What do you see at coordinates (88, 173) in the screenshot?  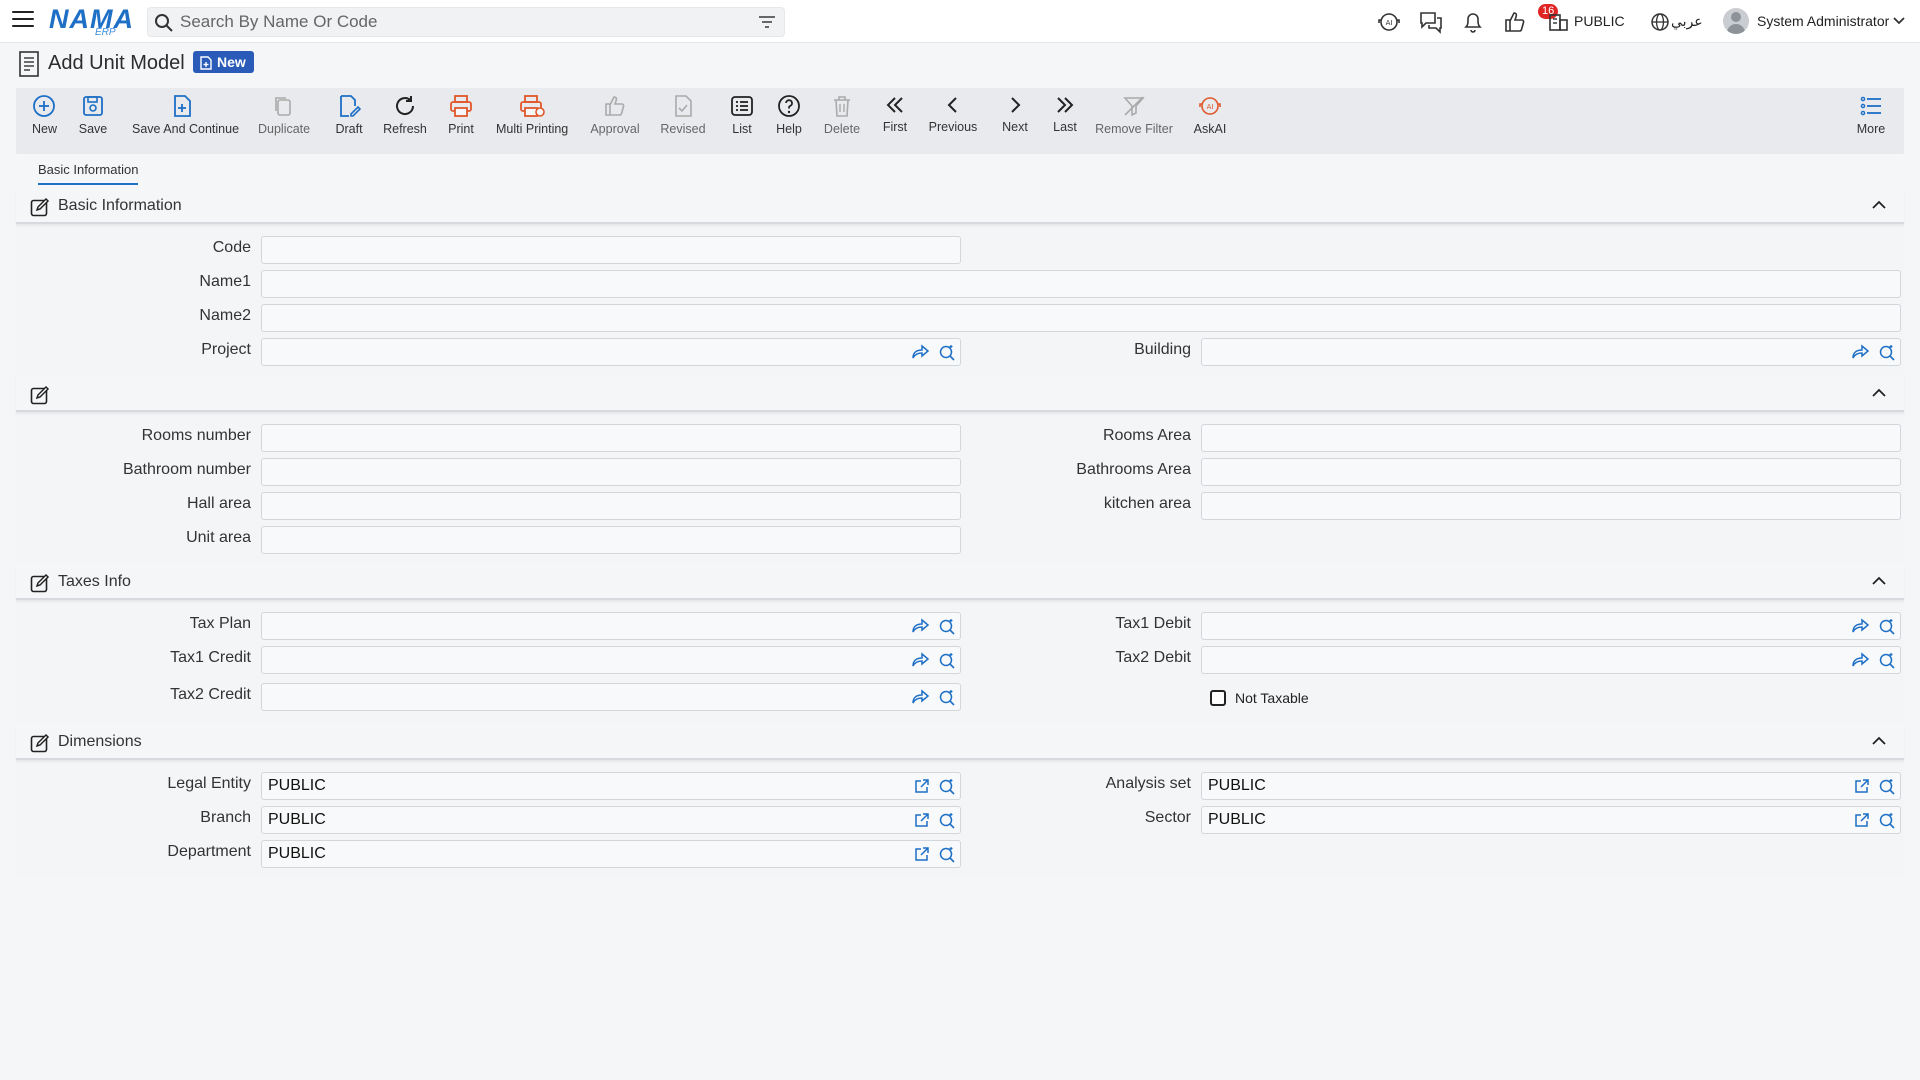 I see `tab-basic-information: Basic Information` at bounding box center [88, 173].